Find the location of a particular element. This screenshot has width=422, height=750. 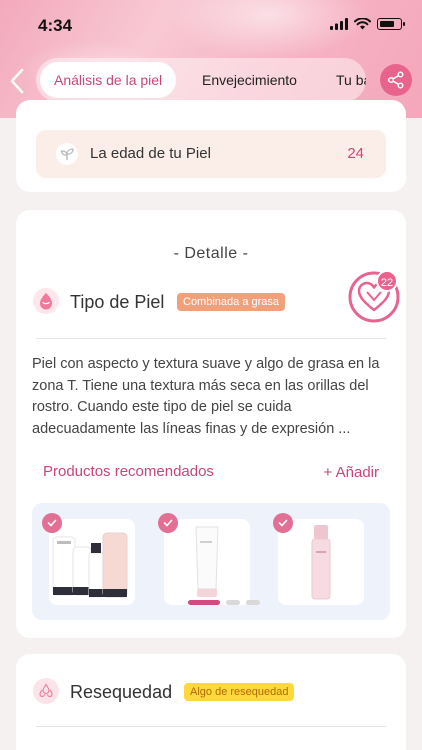

product-bottle-image is located at coordinates (321, 562).